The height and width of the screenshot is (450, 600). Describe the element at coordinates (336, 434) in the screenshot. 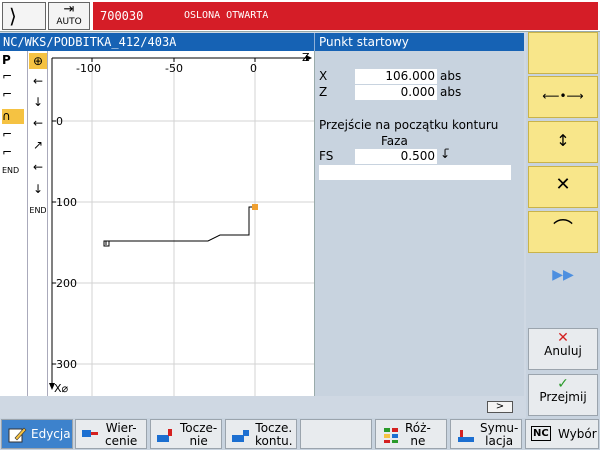

I see `empty-softkey` at that location.